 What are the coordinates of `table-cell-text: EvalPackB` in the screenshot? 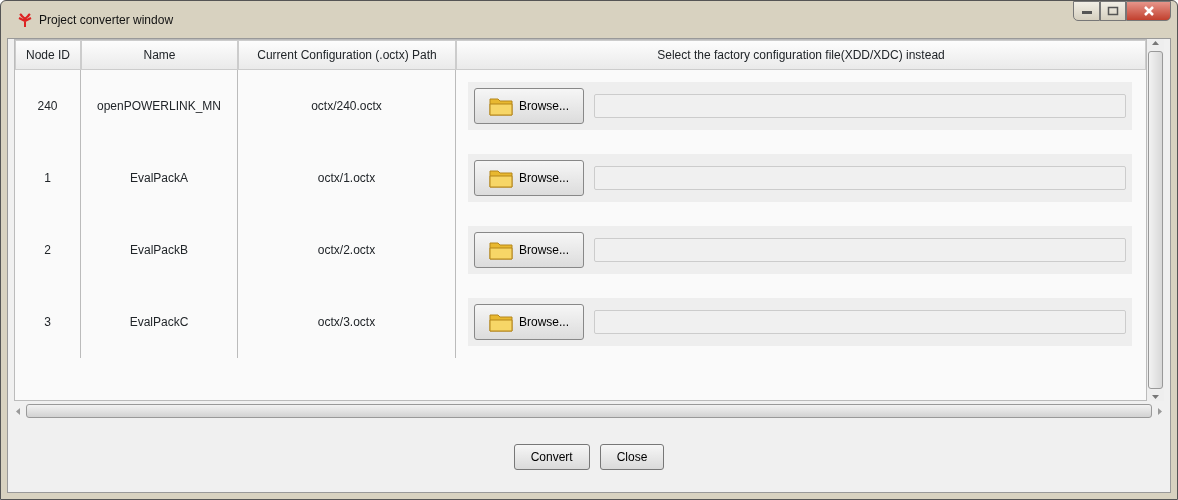 It's located at (159, 250).